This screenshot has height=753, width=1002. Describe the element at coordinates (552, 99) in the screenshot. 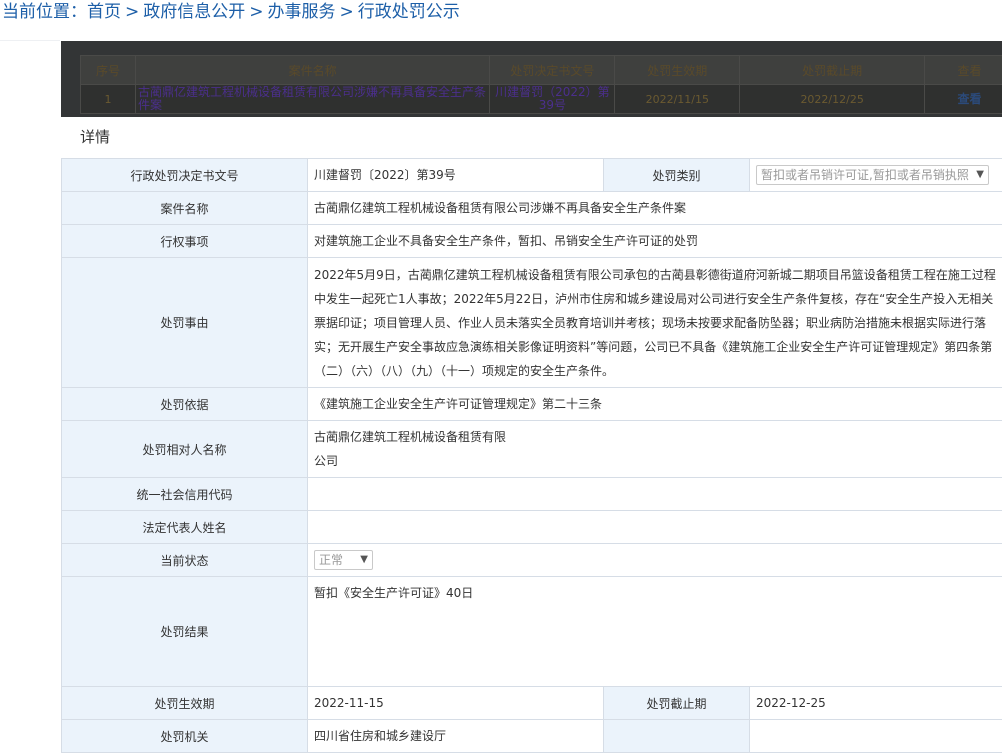

I see `row-doc-no: 川建督罚（2022）第39号` at that location.